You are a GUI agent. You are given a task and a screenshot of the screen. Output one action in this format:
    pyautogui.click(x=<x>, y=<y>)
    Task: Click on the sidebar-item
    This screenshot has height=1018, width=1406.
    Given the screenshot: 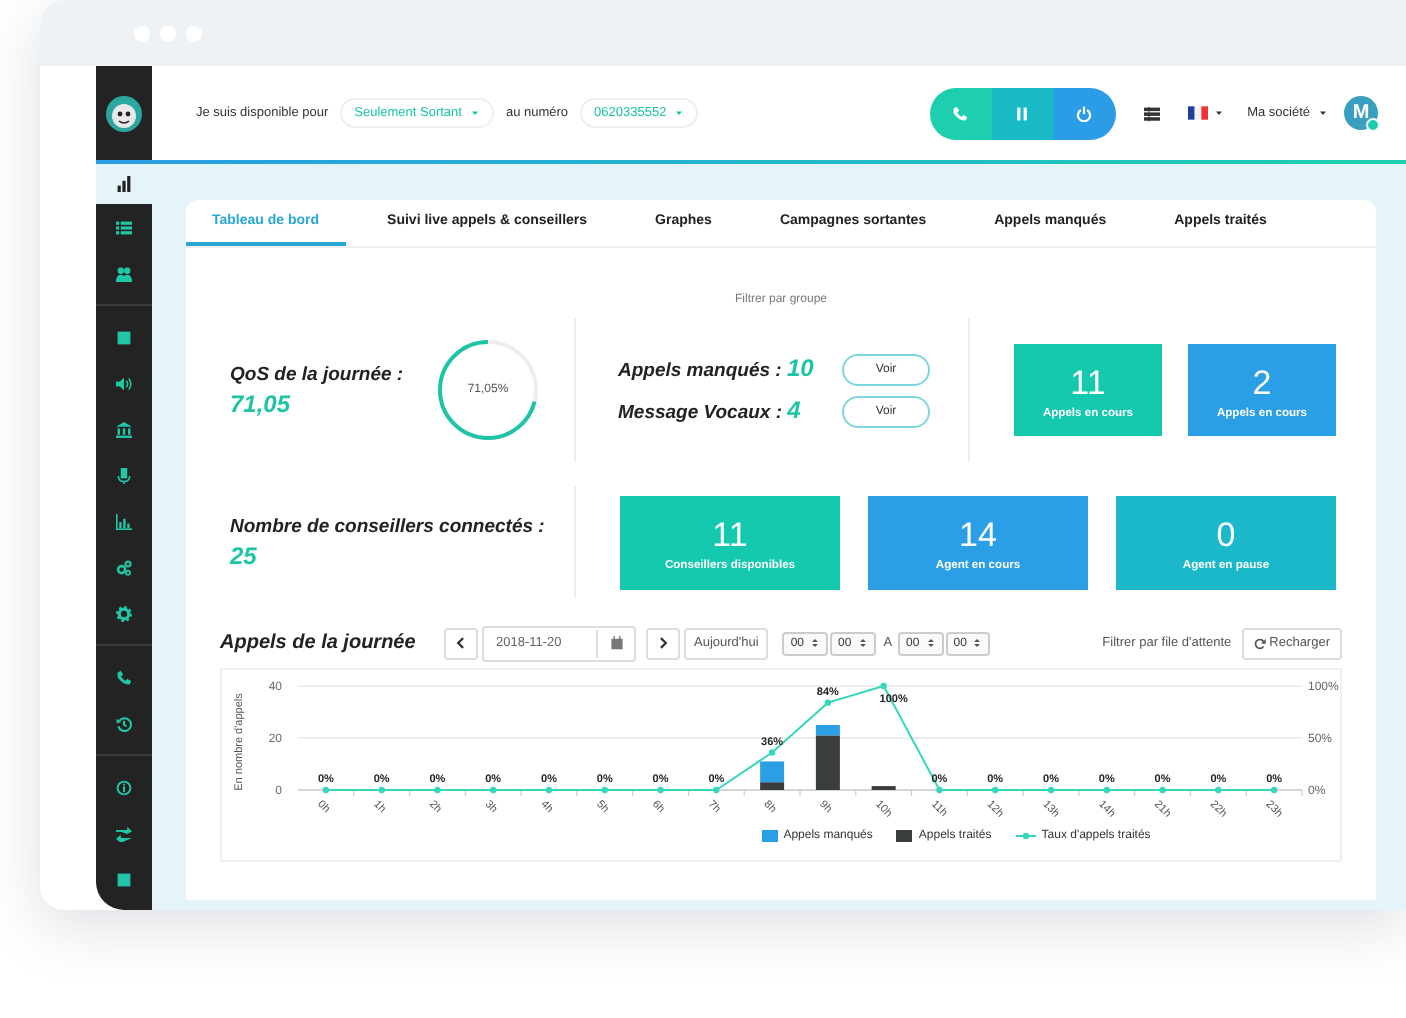 What is the action you would take?
    pyautogui.click(x=124, y=184)
    